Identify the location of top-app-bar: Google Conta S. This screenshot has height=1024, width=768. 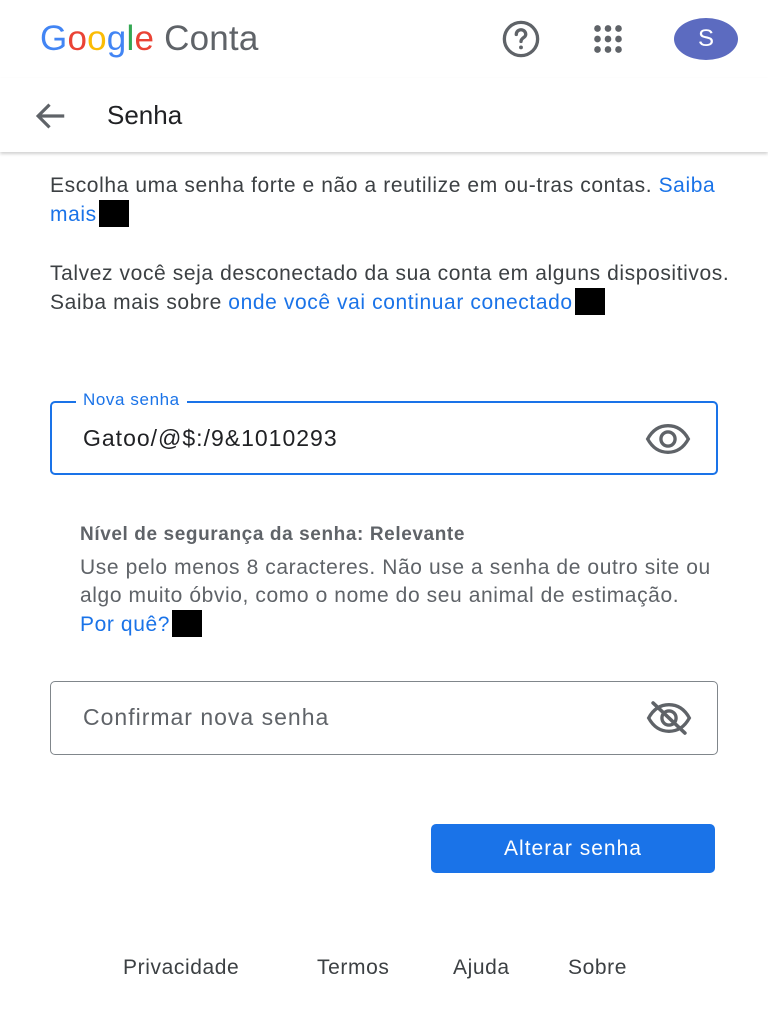
(384, 39).